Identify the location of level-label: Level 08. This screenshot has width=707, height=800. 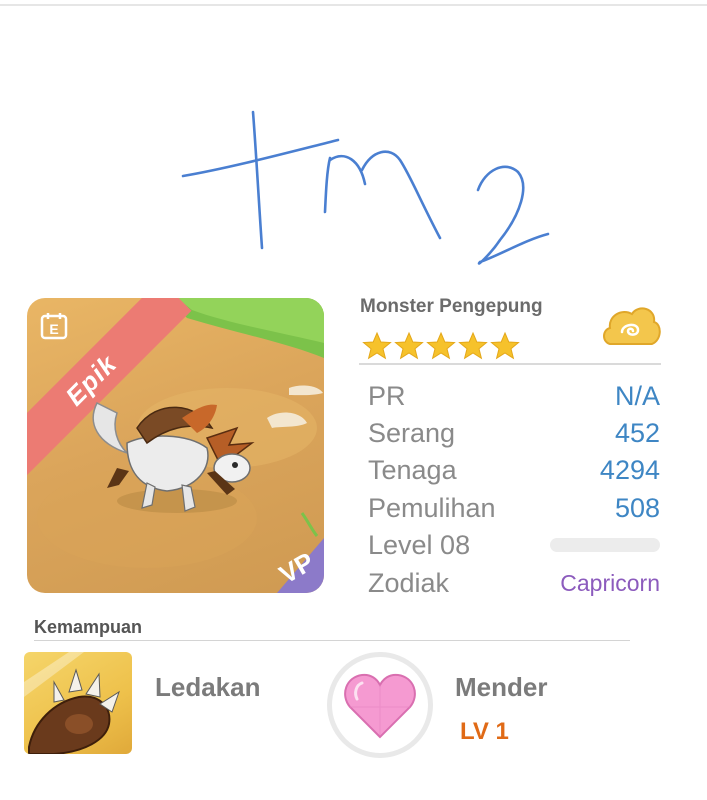
(419, 544).